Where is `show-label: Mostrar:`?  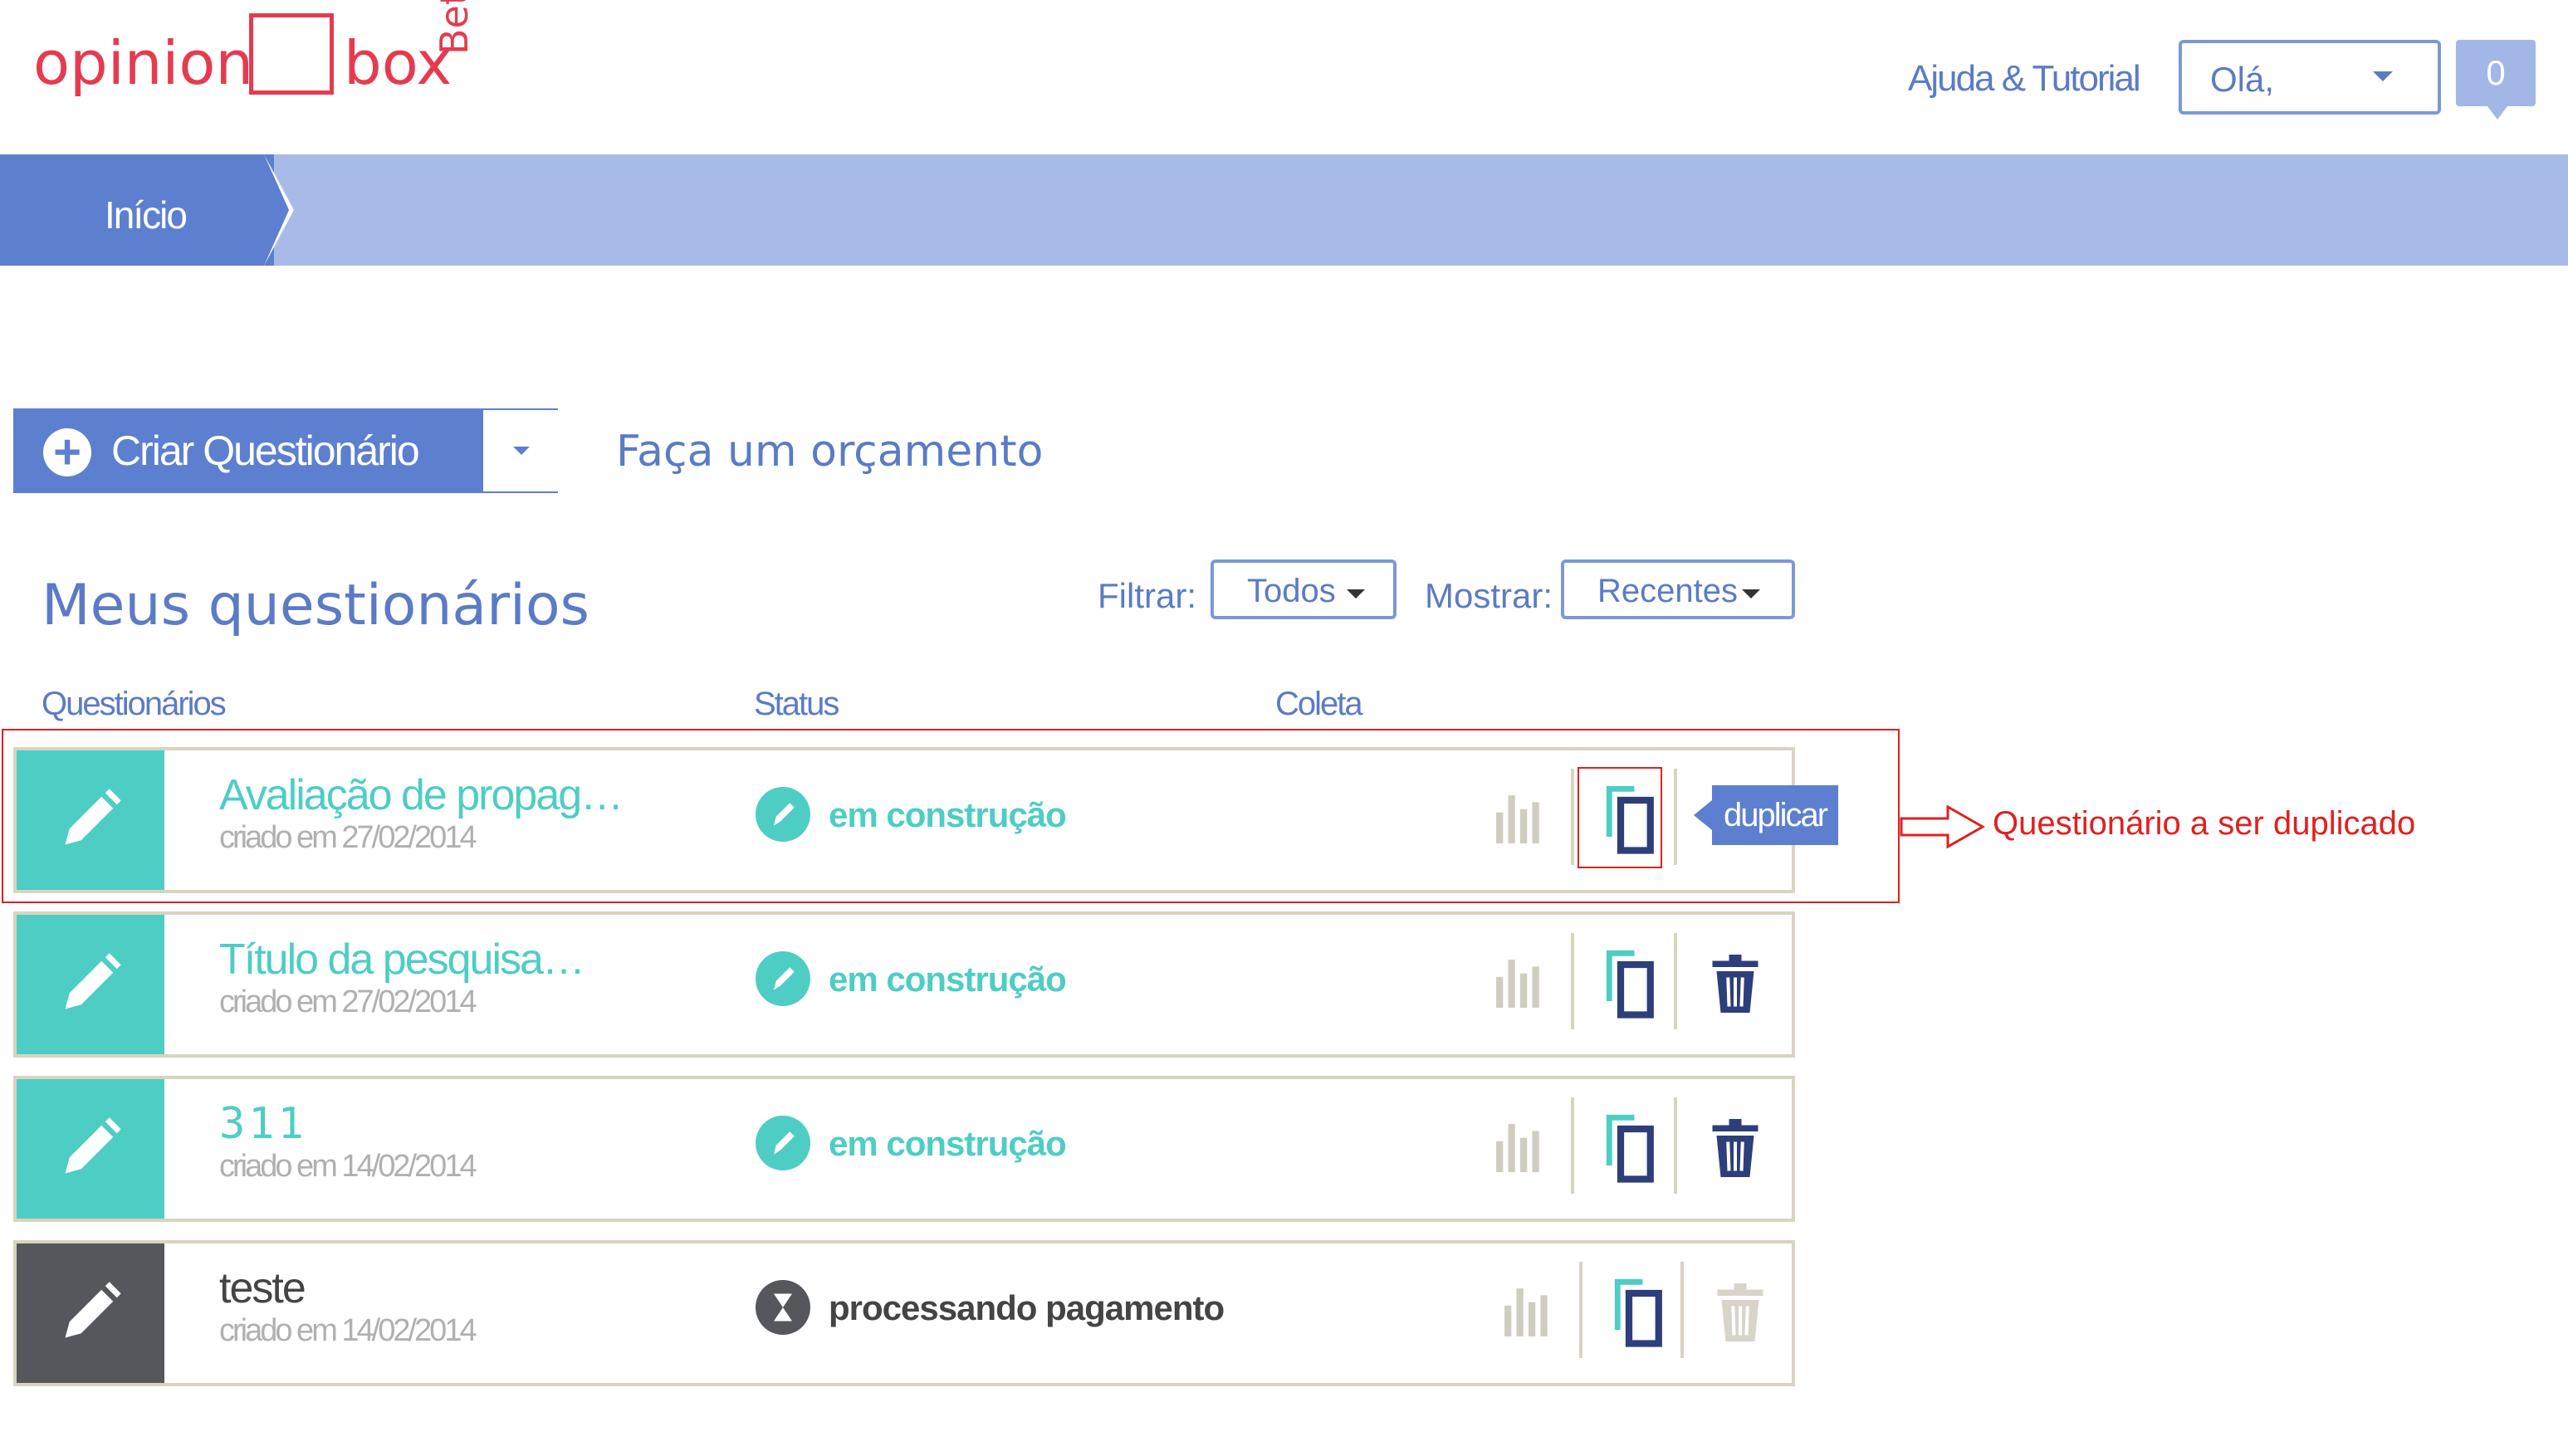
show-label: Mostrar: is located at coordinates (1489, 595).